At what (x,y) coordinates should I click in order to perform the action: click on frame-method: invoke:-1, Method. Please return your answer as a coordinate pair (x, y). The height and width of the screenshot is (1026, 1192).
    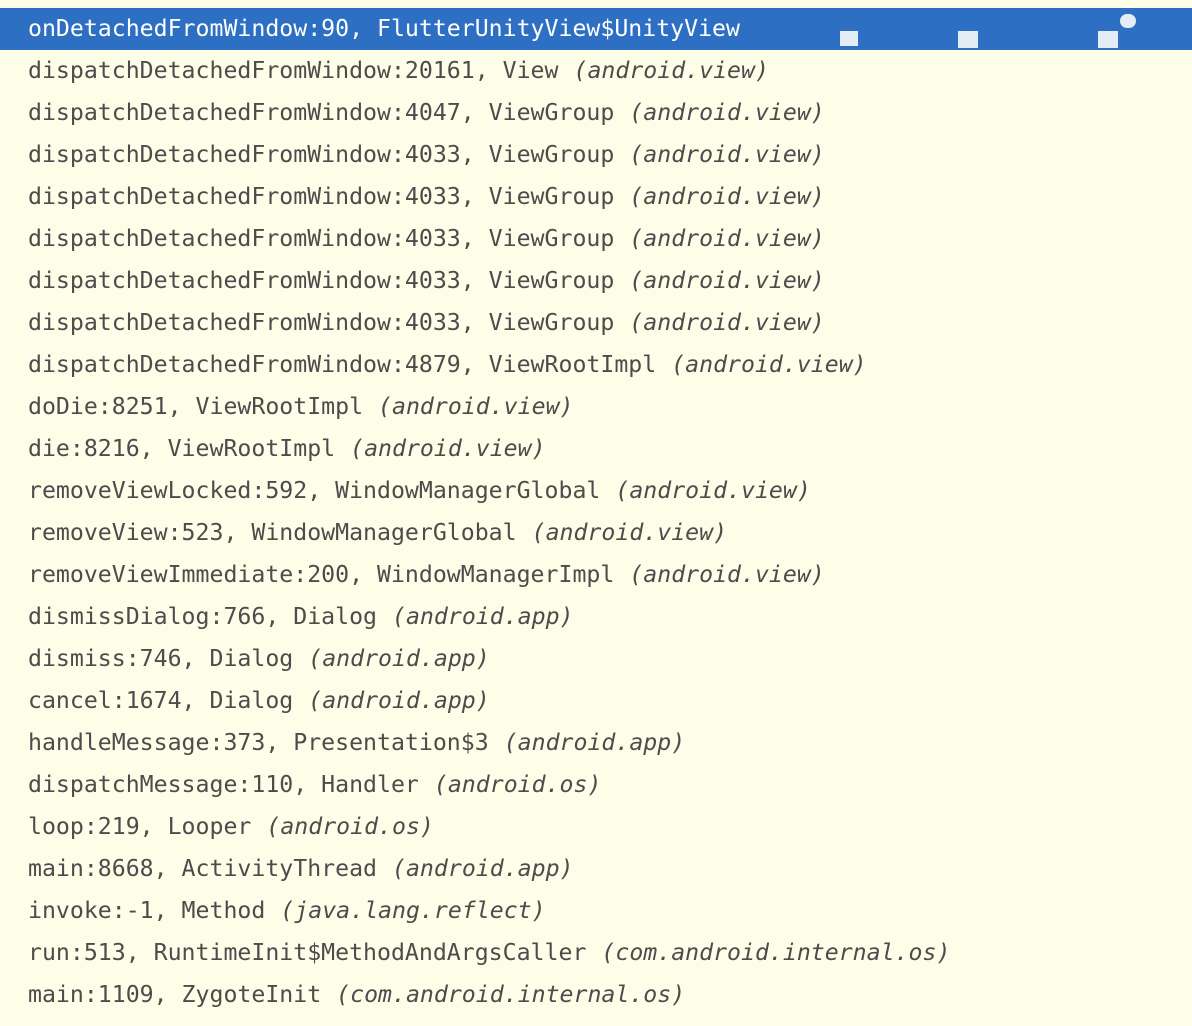
    Looking at the image, I should click on (147, 910).